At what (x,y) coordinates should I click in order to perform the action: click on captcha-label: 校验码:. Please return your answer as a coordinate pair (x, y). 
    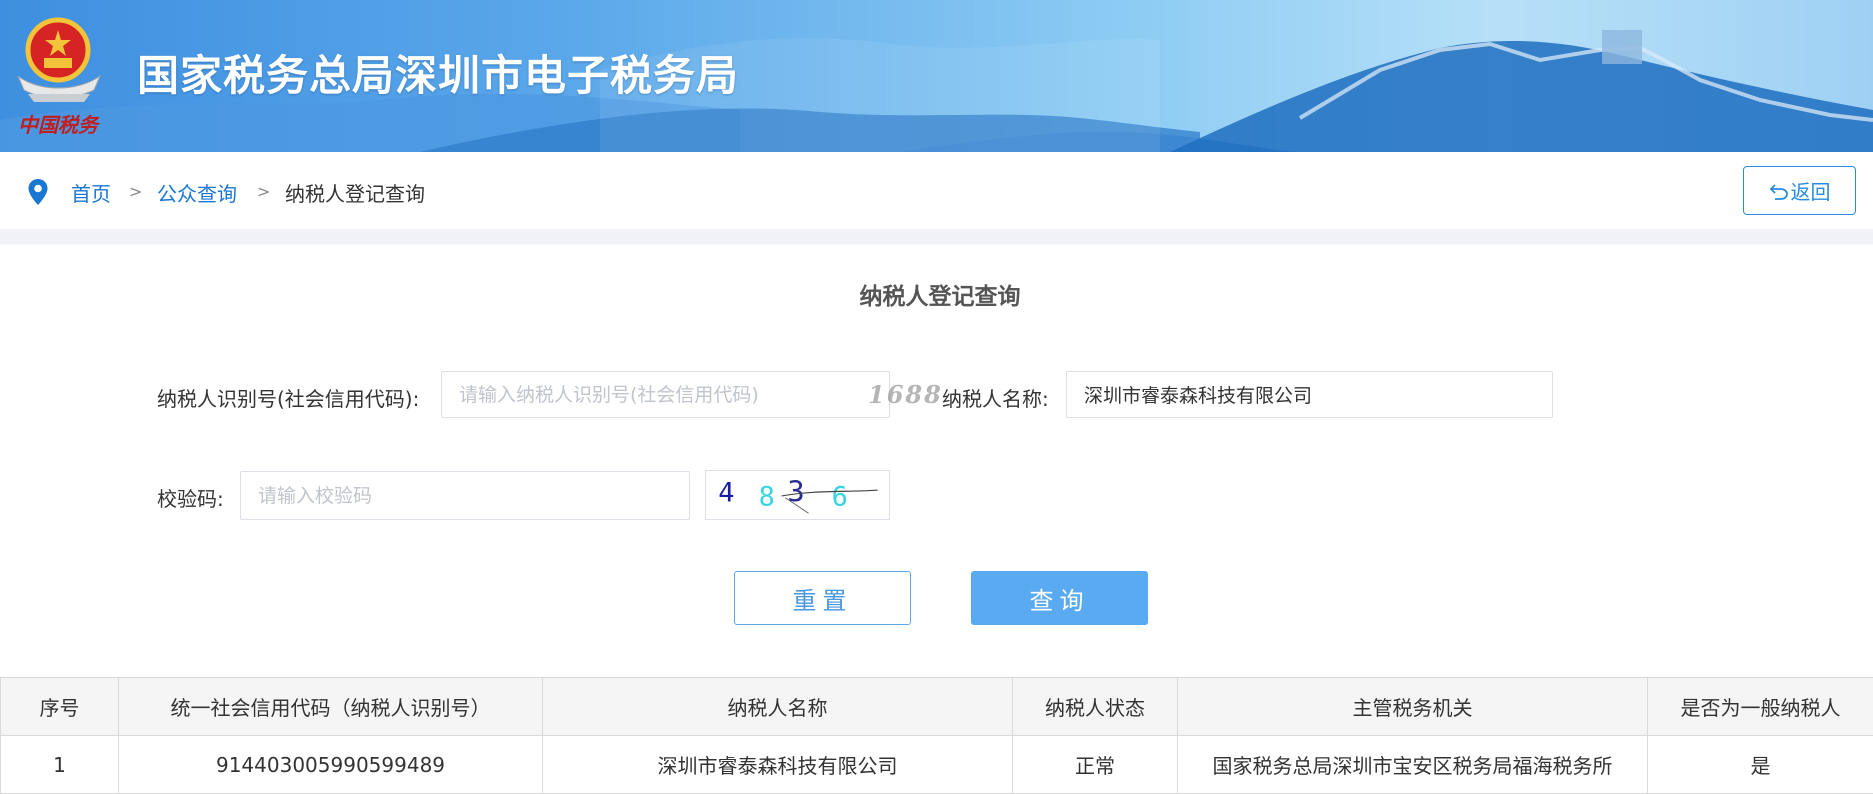
    Looking at the image, I should click on (190, 497).